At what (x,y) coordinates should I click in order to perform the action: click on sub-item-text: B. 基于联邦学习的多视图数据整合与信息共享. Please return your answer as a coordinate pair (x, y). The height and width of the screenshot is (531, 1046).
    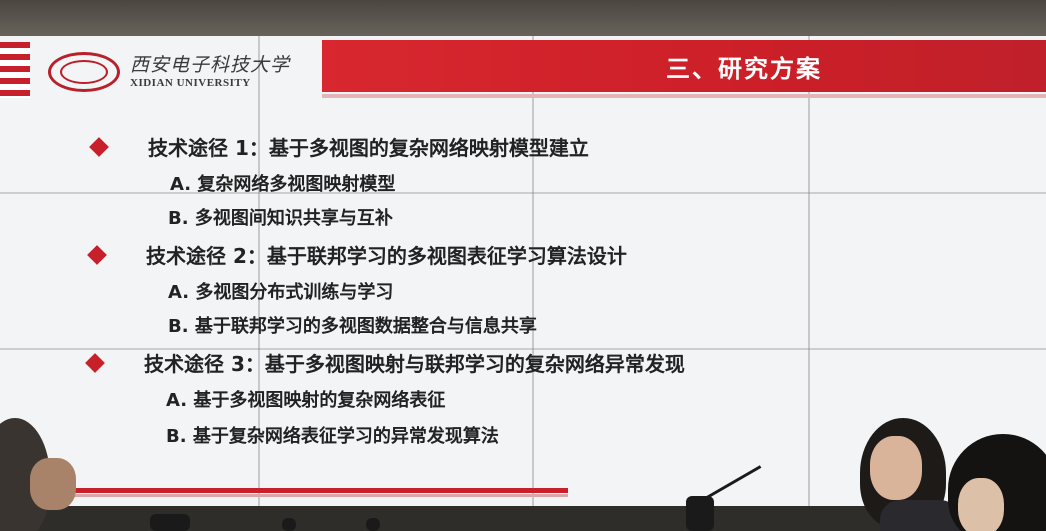
    Looking at the image, I should click on (352, 326).